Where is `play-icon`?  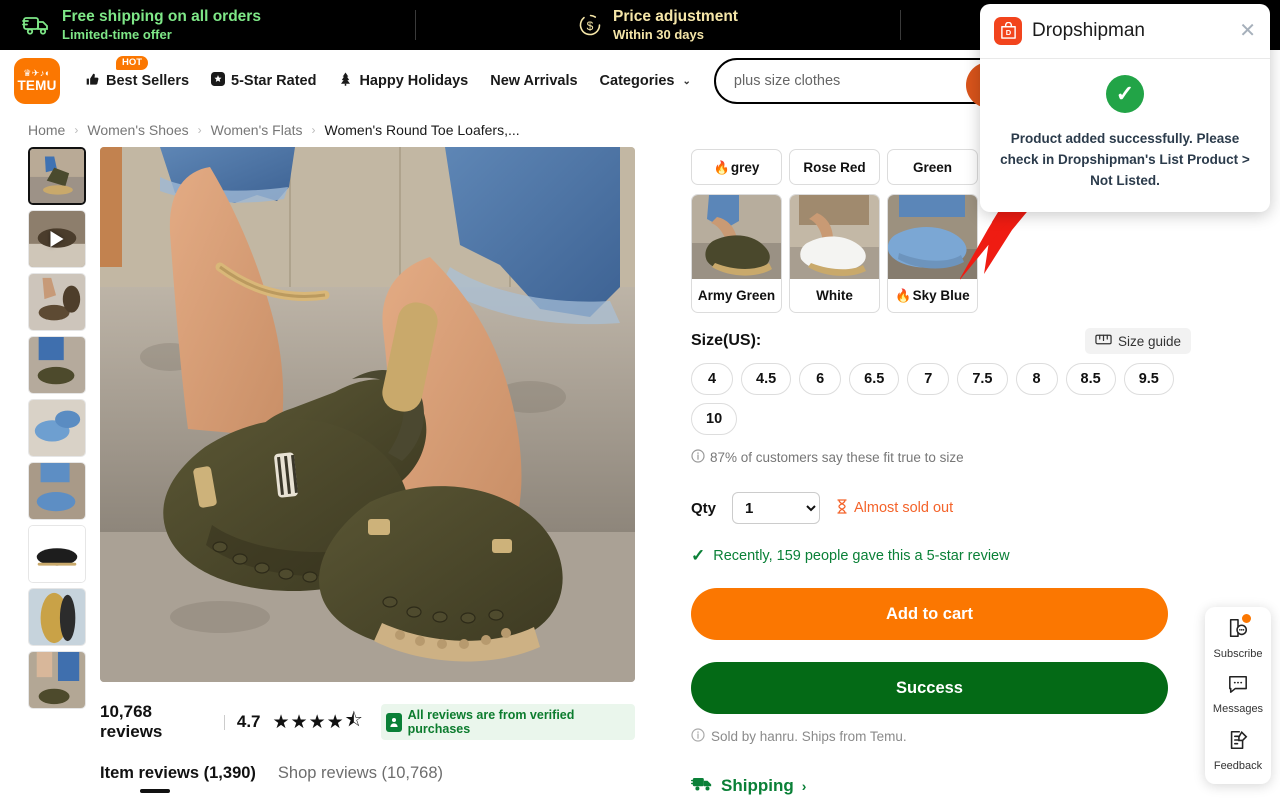 play-icon is located at coordinates (57, 239).